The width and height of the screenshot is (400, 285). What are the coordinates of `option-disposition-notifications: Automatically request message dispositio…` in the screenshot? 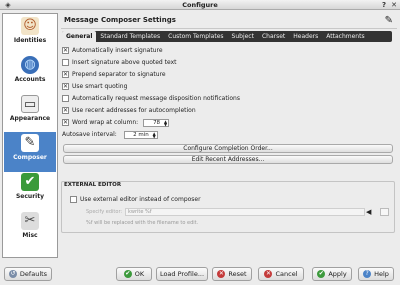 It's located at (151, 99).